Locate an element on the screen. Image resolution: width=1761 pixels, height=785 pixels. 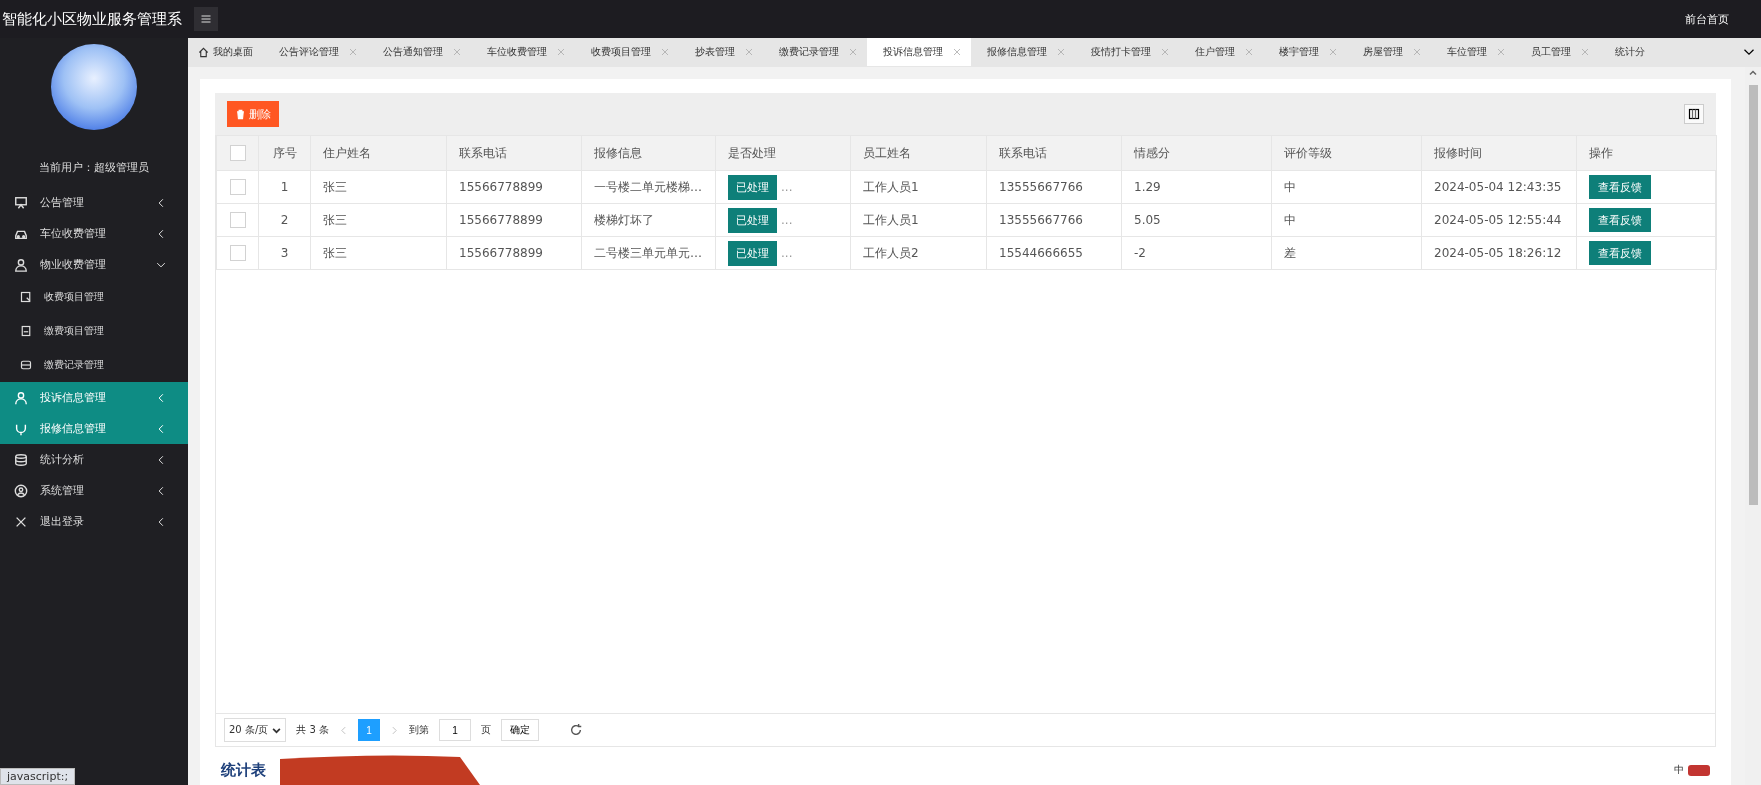
table-cell: 1.29 is located at coordinates (1196, 187).